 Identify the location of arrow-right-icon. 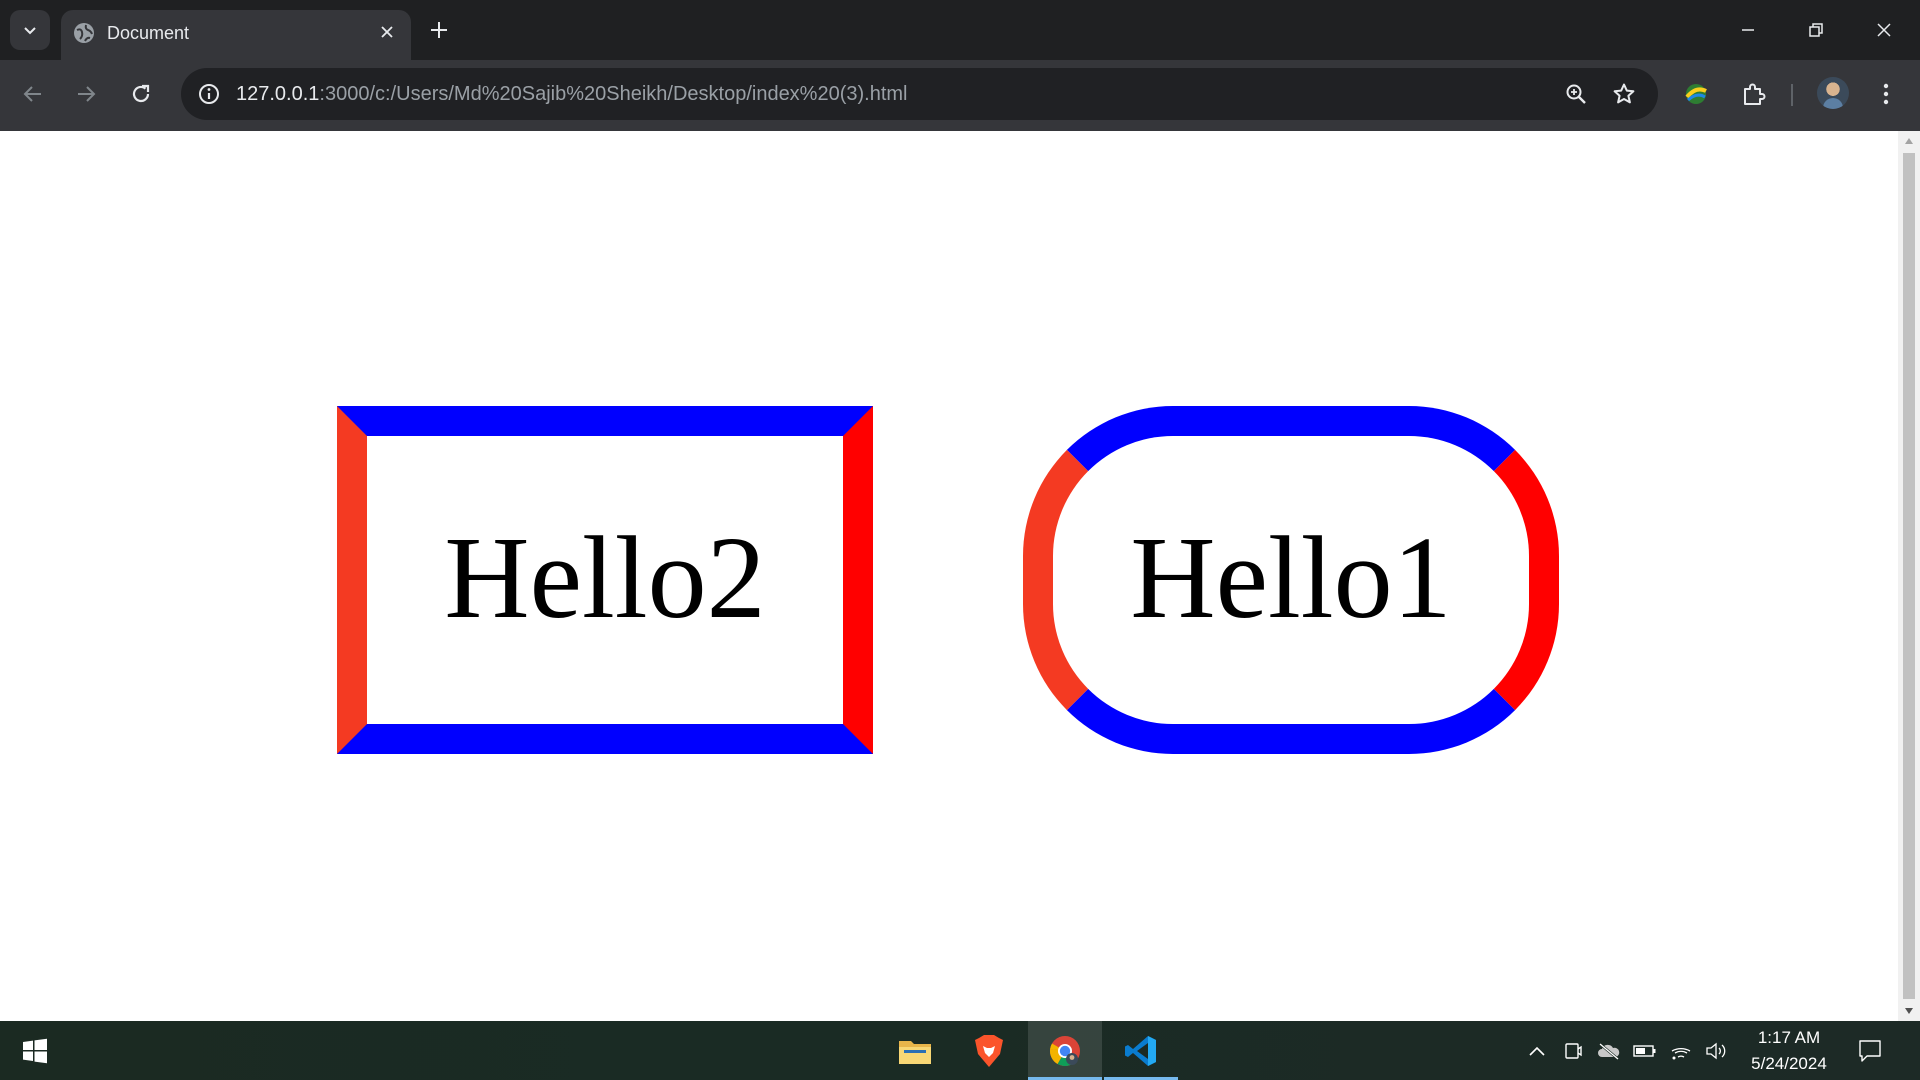
(87, 94).